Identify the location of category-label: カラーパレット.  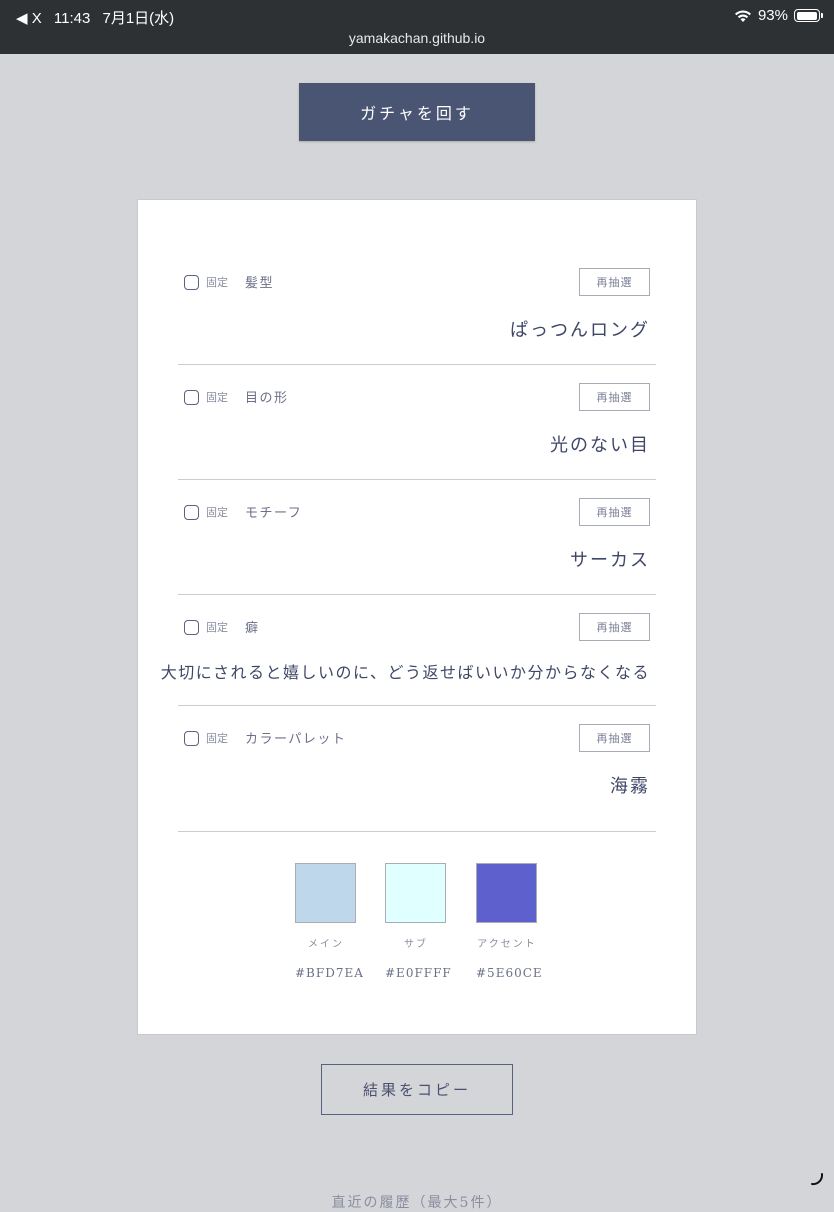
(296, 739).